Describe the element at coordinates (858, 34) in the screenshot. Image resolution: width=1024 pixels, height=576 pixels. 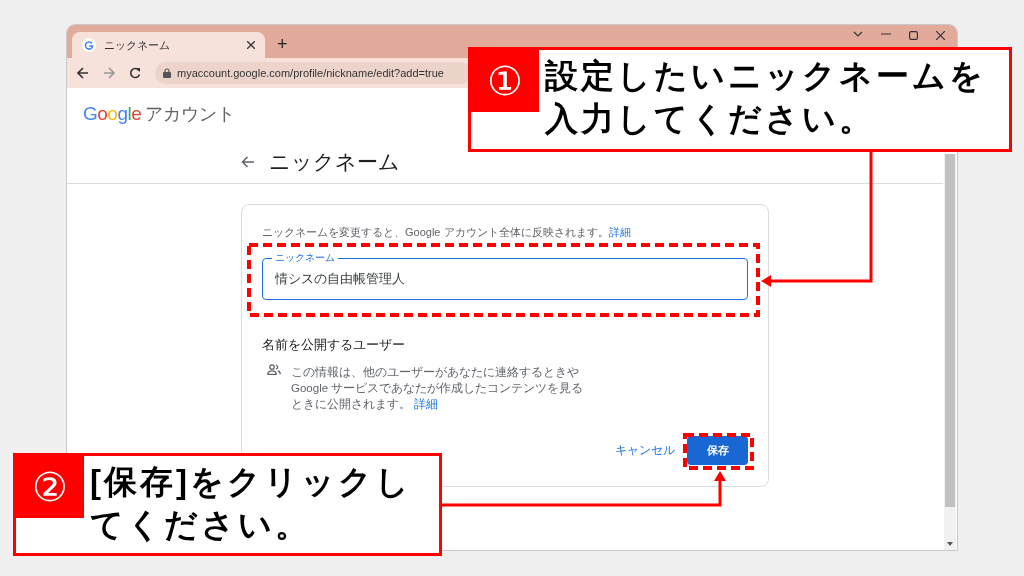
I see `chevron-down-icon` at that location.